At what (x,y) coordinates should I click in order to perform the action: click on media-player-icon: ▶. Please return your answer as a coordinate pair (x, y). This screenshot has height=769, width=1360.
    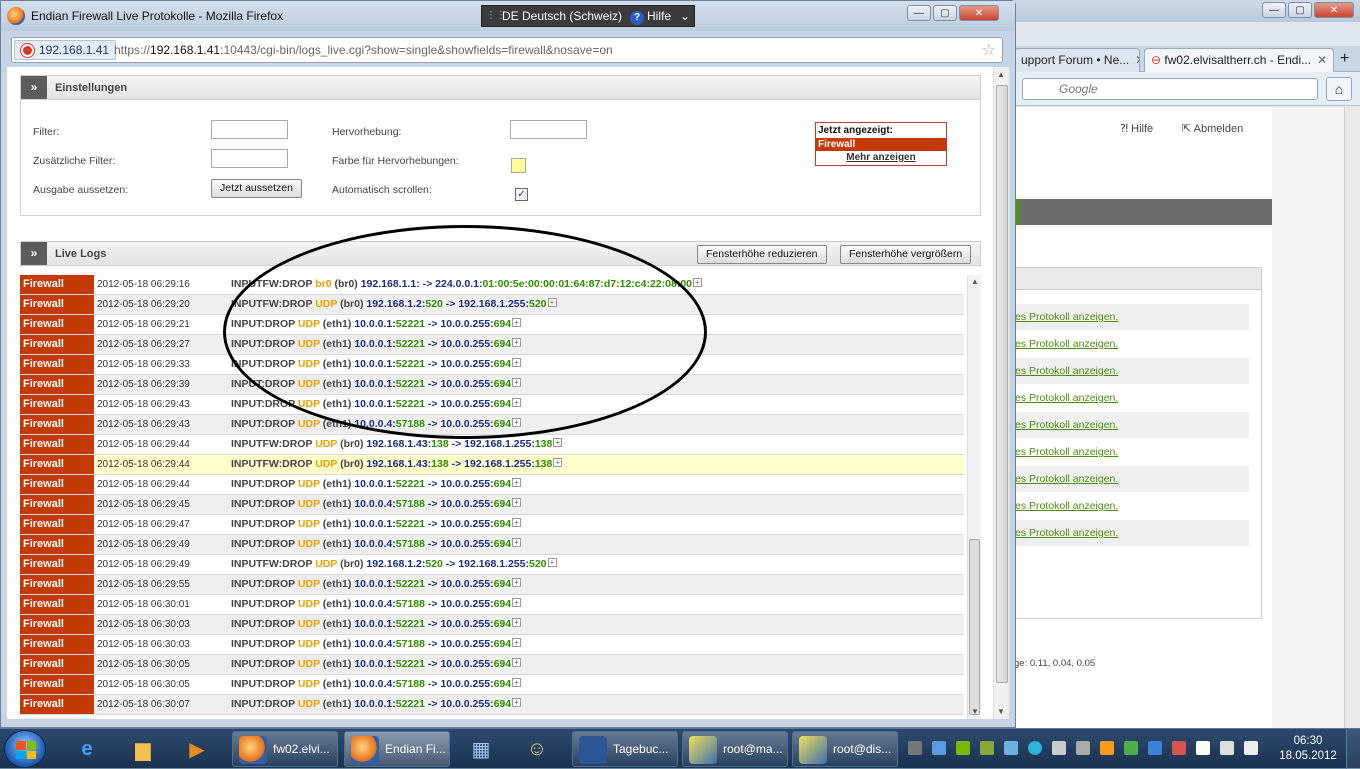
    Looking at the image, I should click on (197, 749).